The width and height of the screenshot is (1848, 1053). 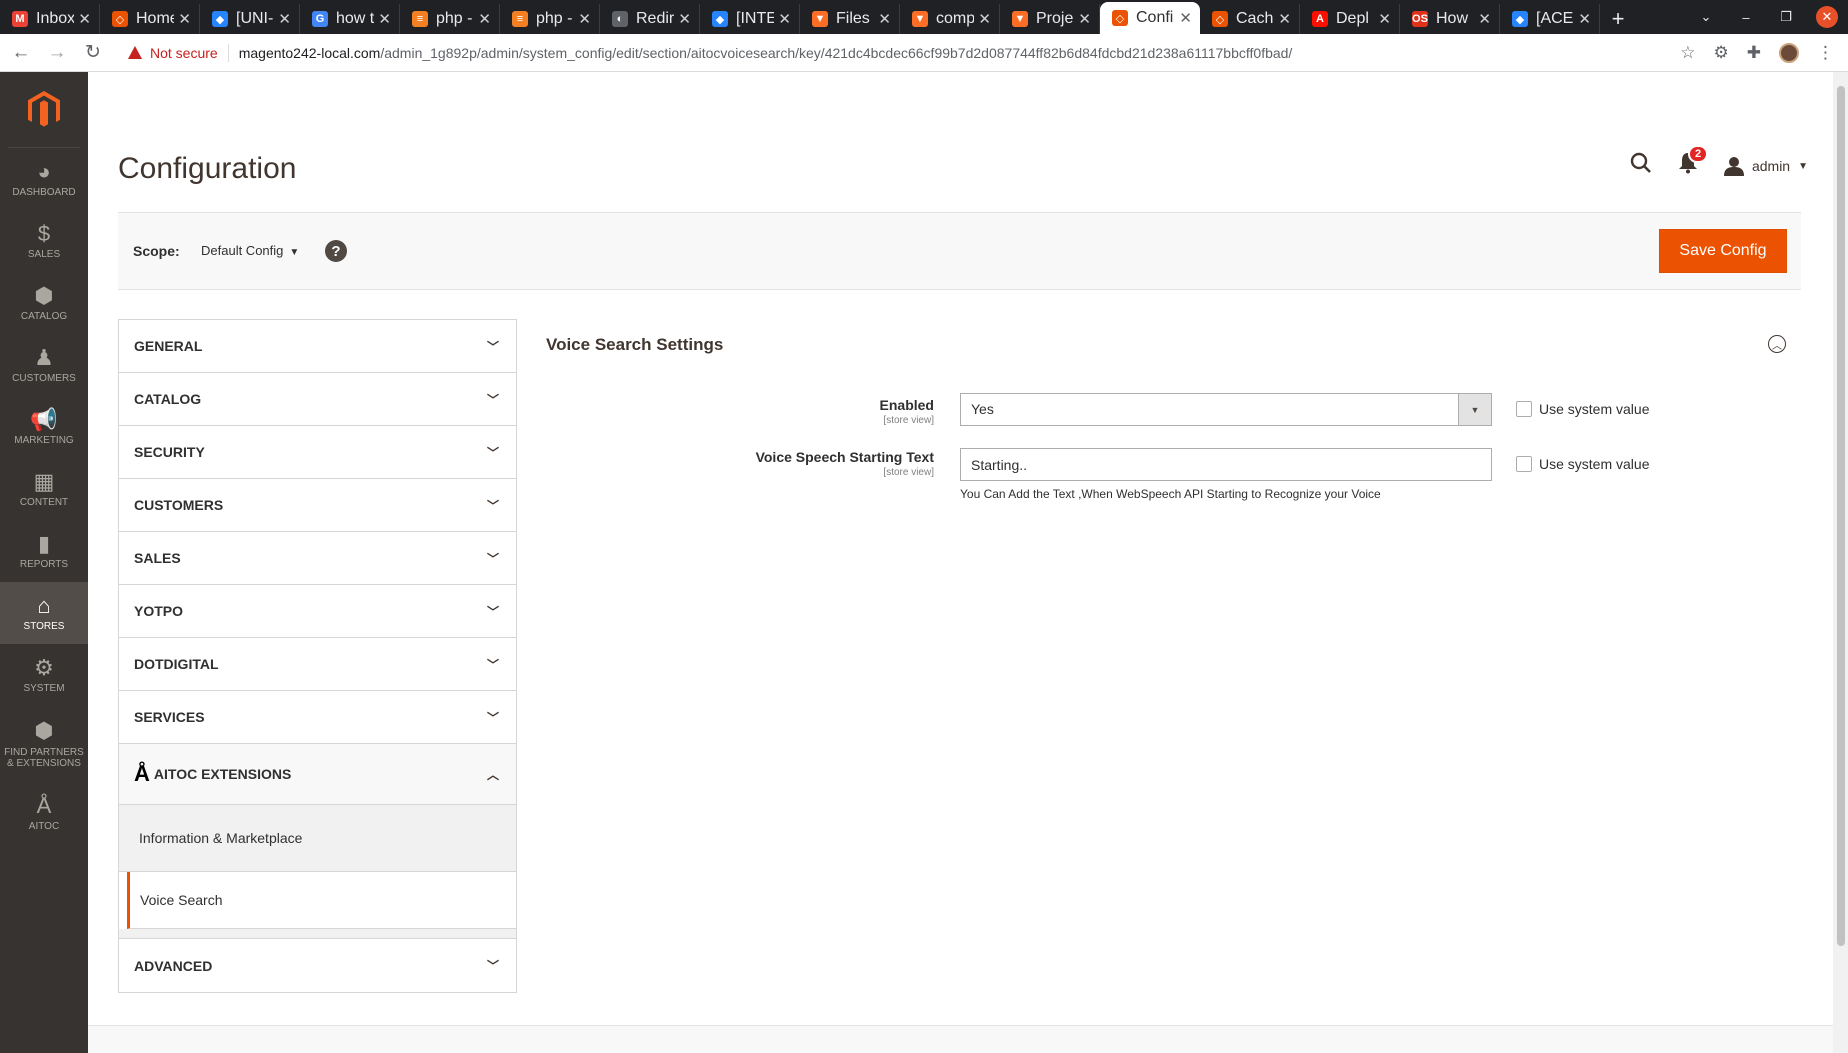 What do you see at coordinates (317, 965) in the screenshot?
I see `config-tab-advanced: ADVANCED ﹀` at bounding box center [317, 965].